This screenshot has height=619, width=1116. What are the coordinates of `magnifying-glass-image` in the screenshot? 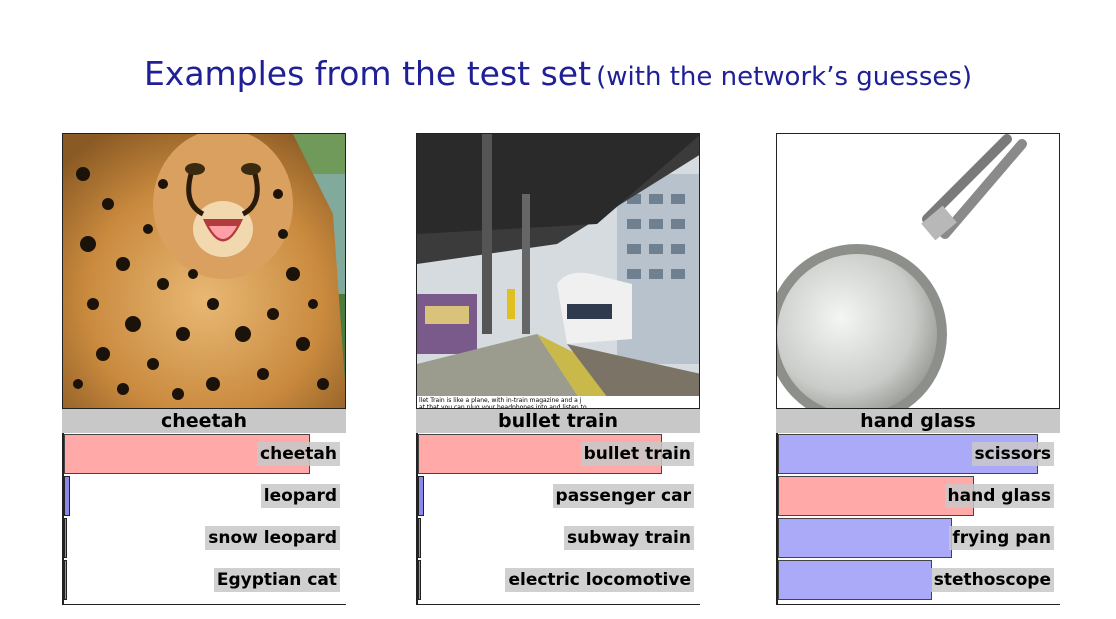 It's located at (918, 271).